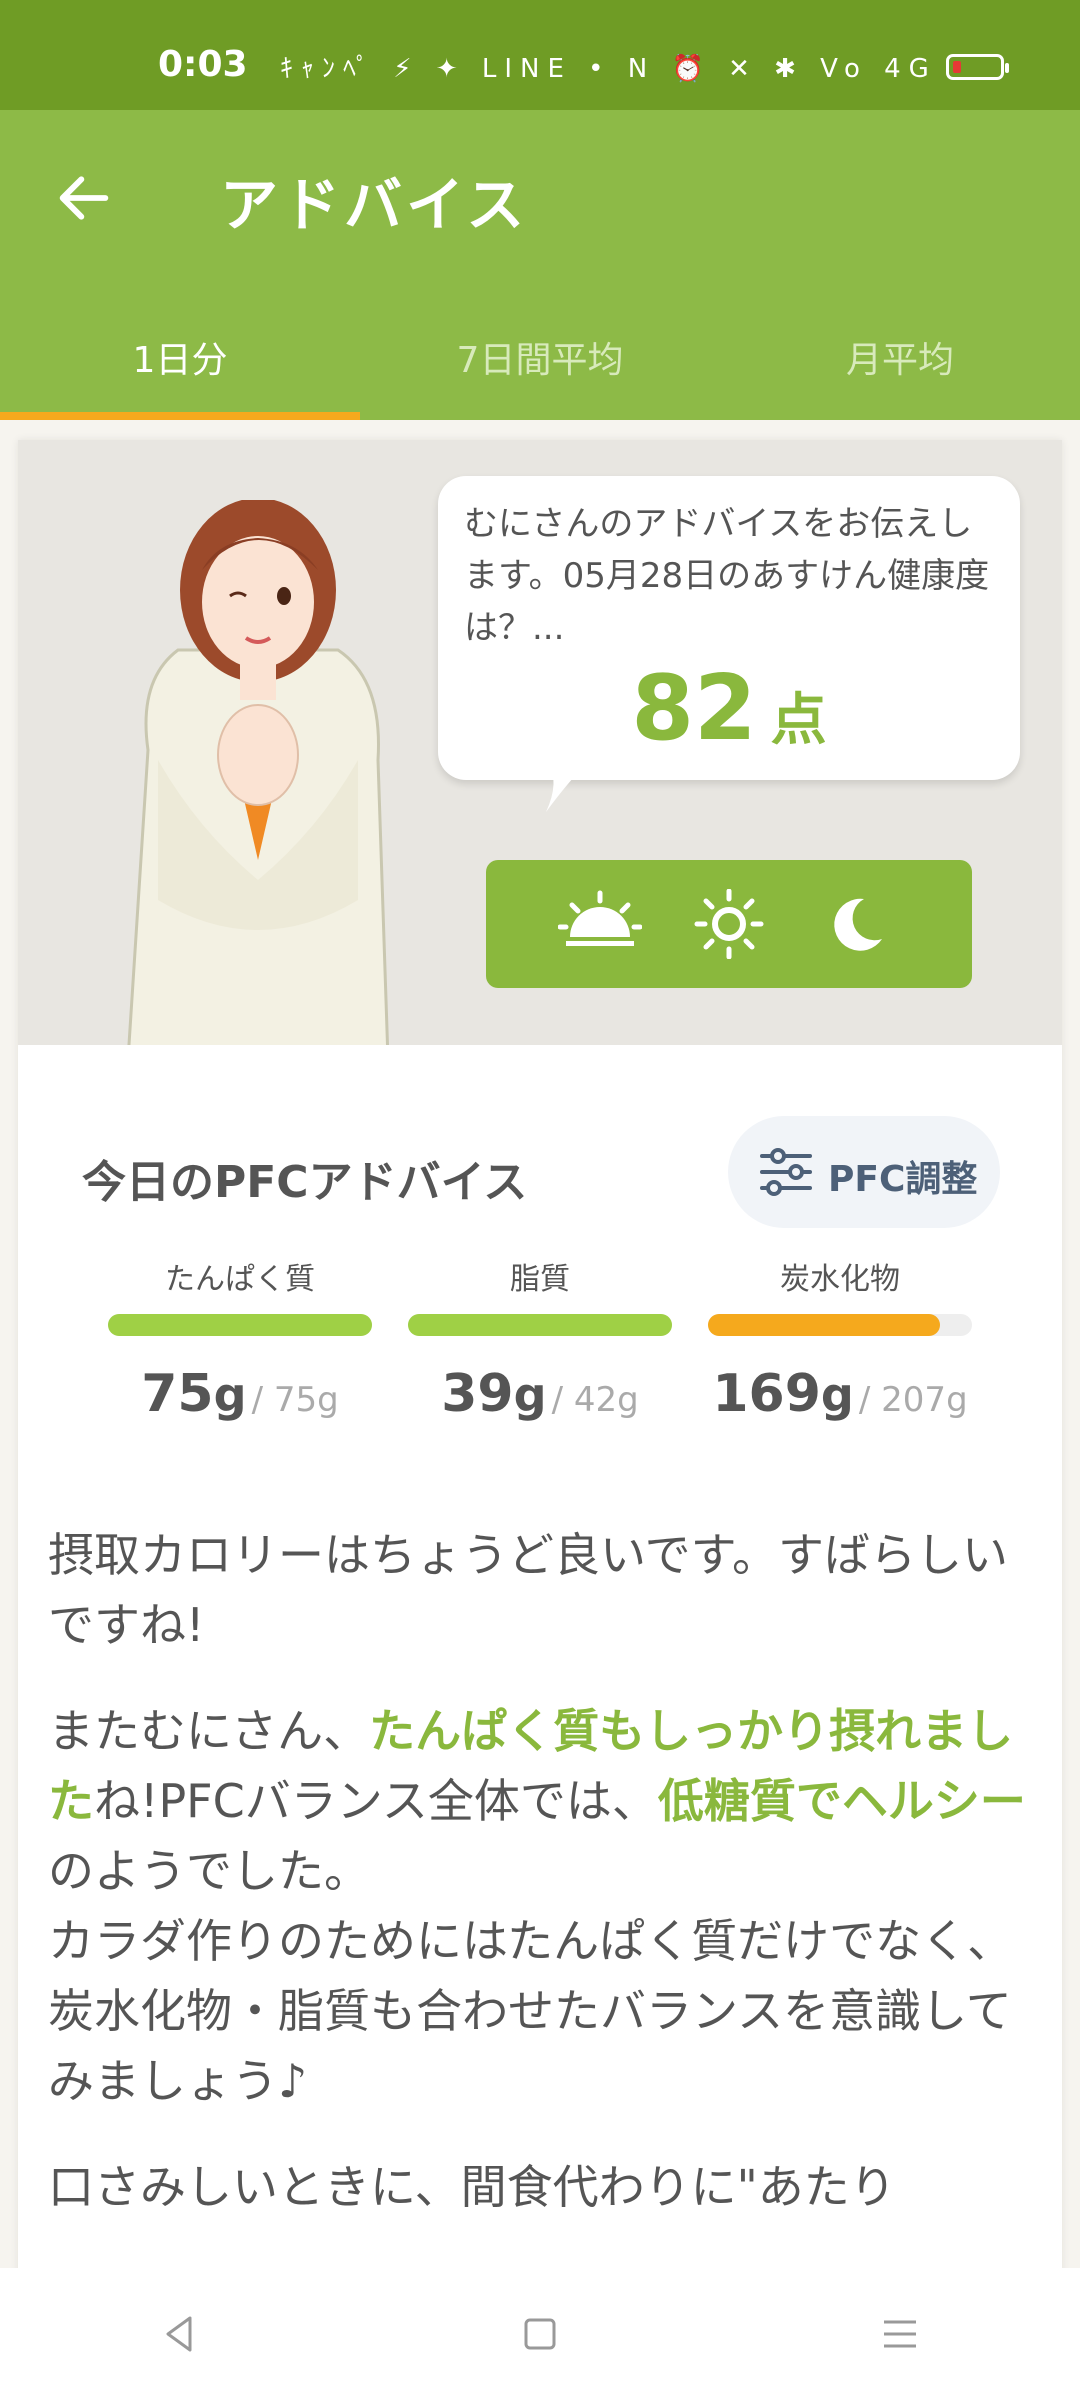 The image size is (1080, 2400). Describe the element at coordinates (840, 1279) in the screenshot. I see `macro-label: 炭水化物` at that location.